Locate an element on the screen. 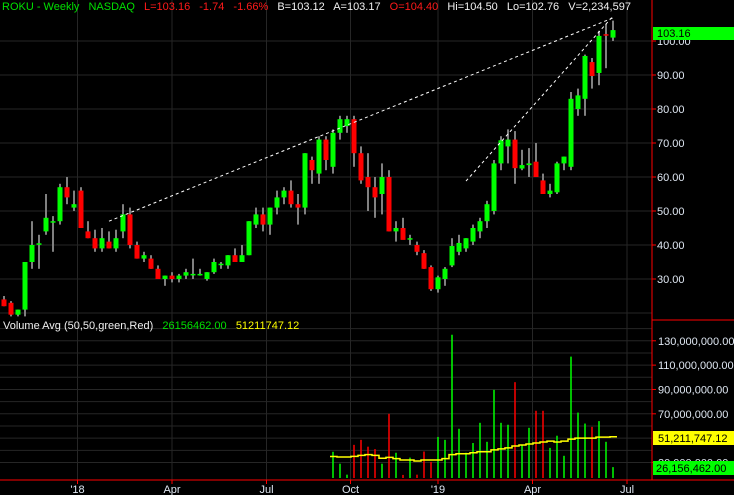 The width and height of the screenshot is (734, 495). exchange-label: NASDAQ is located at coordinates (111, 7).